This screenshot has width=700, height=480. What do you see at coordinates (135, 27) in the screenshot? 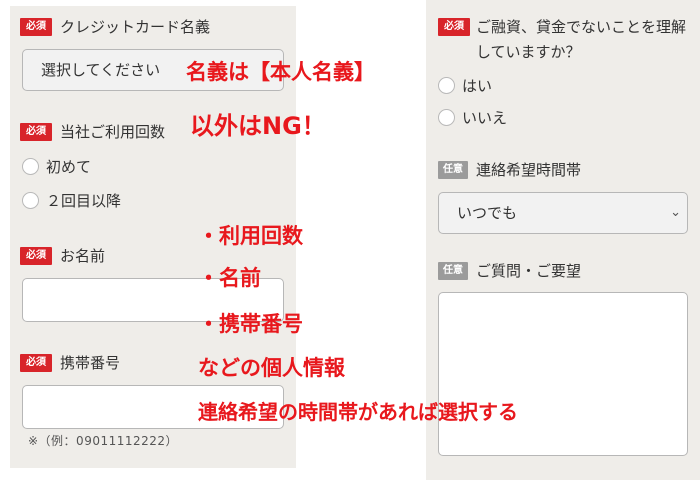
I see `credit-card-name-label: クレジットカード名義` at bounding box center [135, 27].